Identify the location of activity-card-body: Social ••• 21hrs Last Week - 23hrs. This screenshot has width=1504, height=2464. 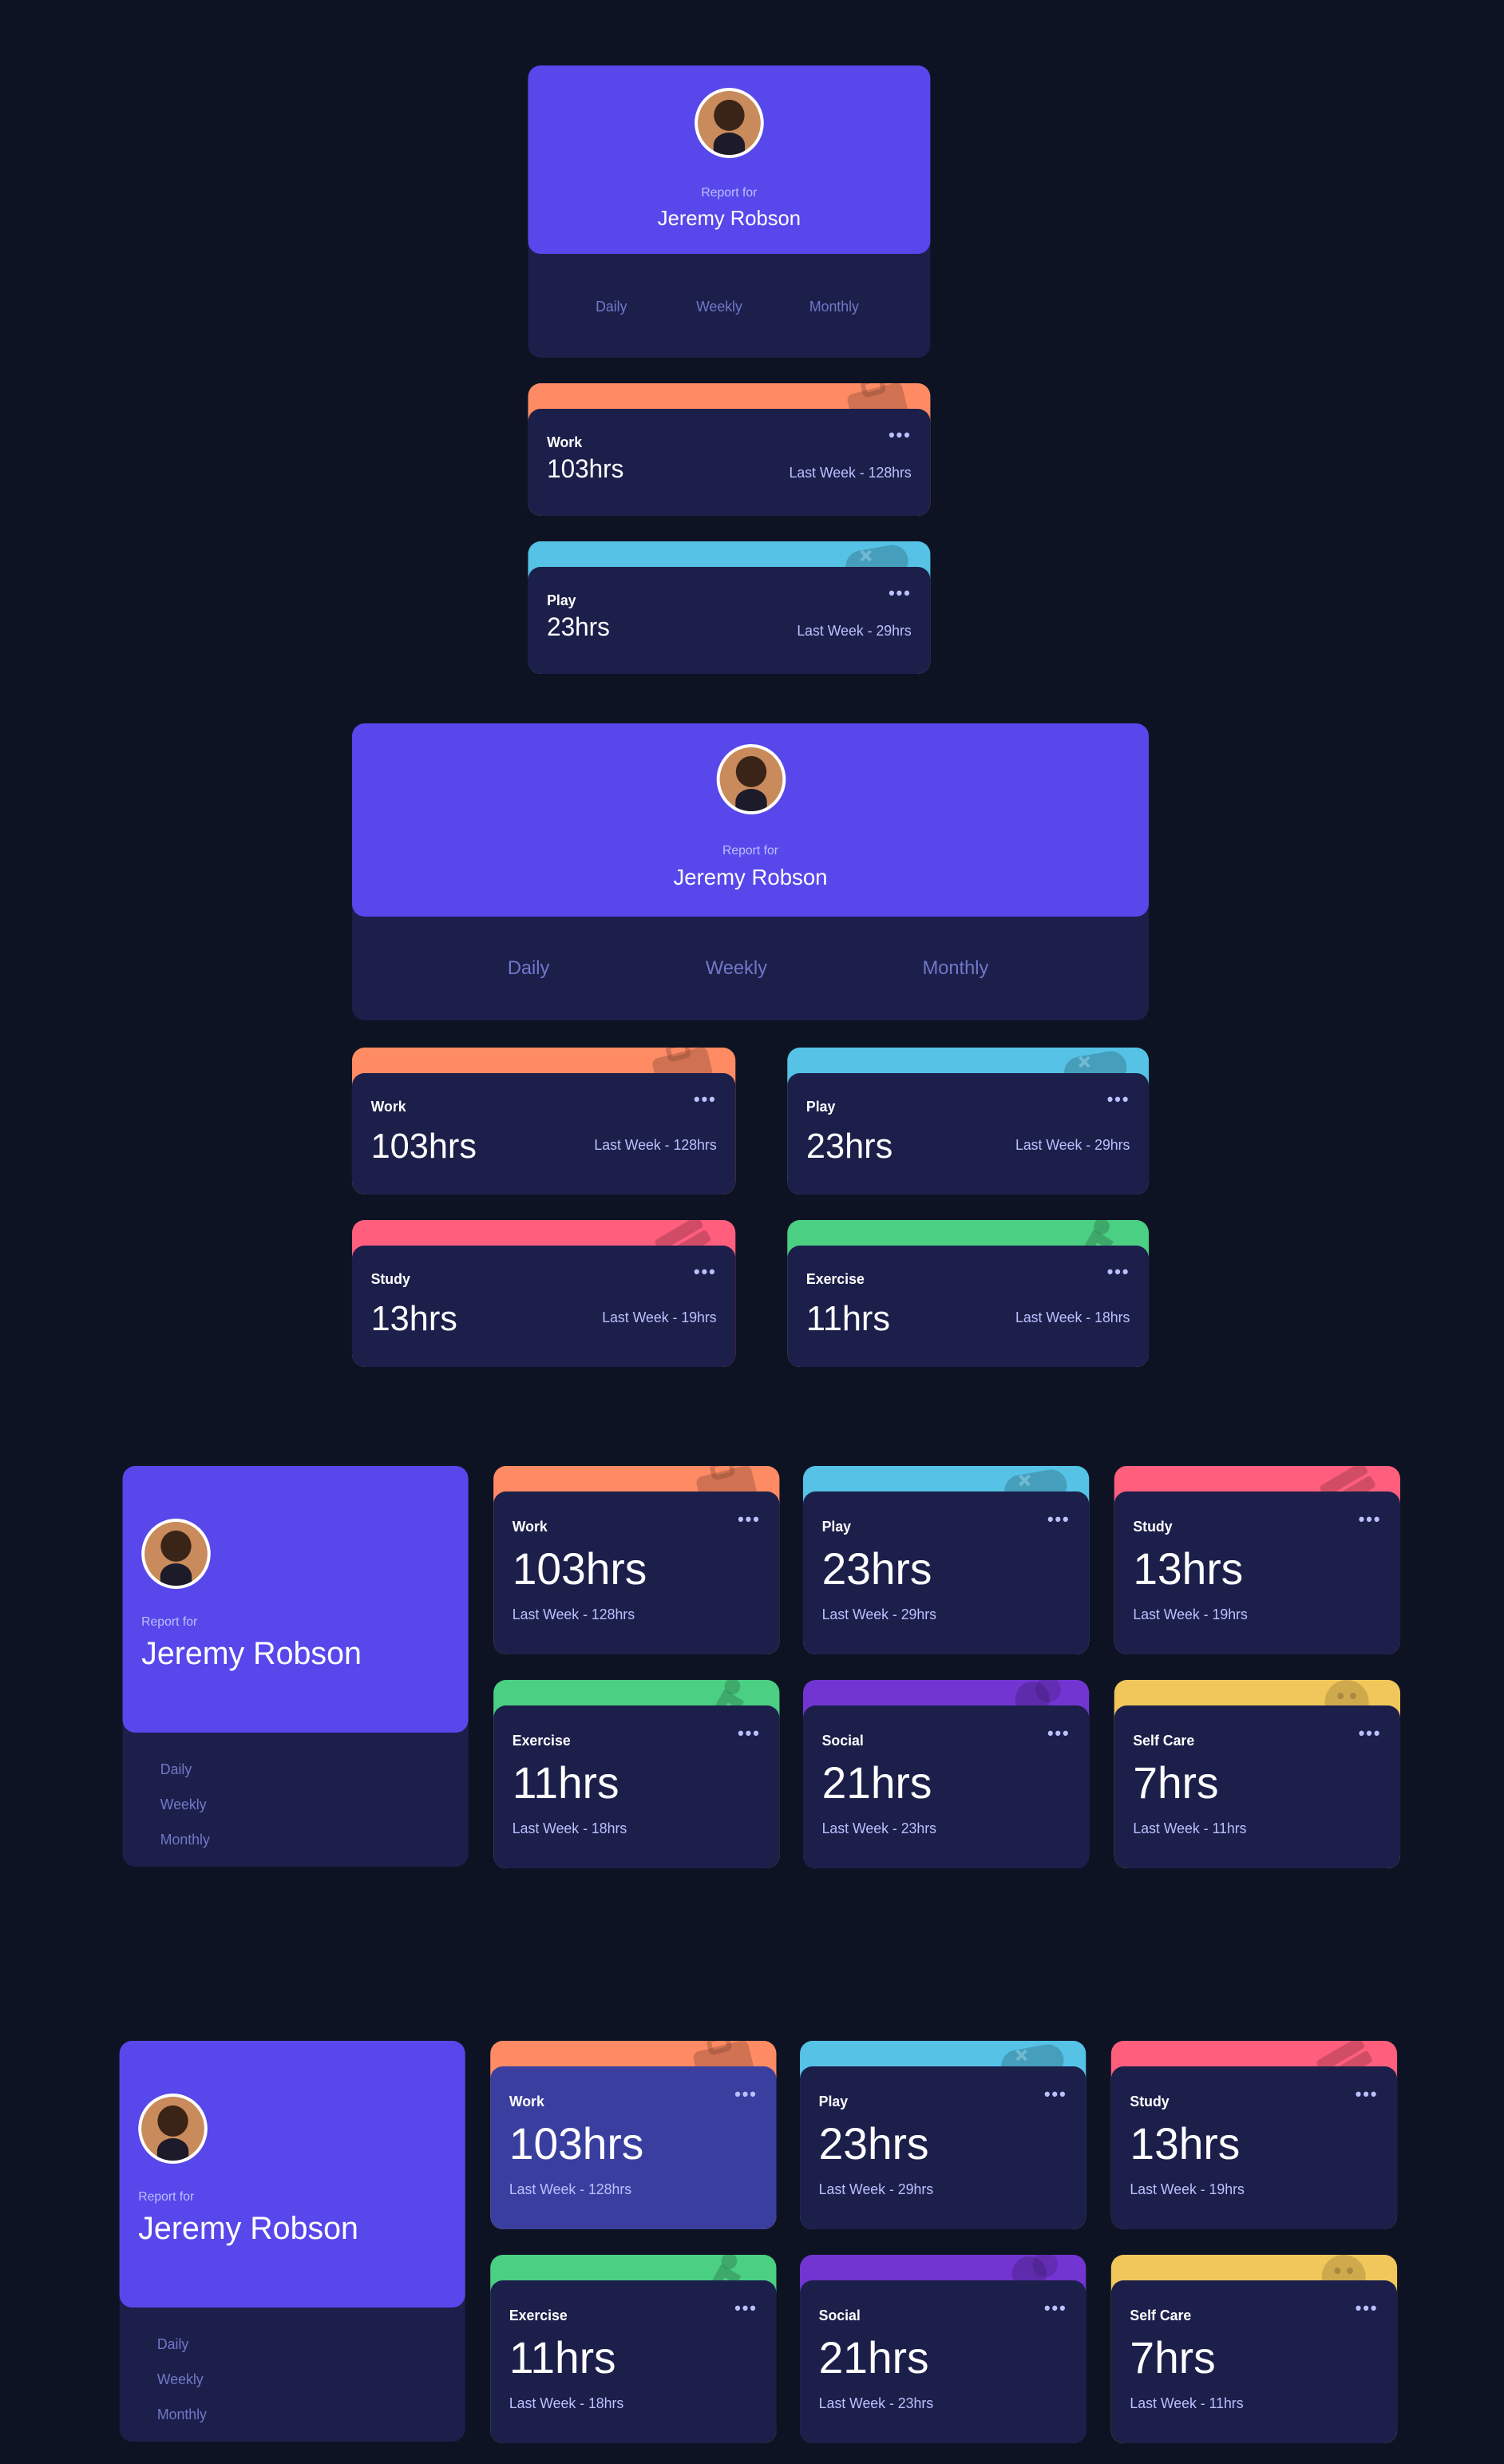
(946, 1786).